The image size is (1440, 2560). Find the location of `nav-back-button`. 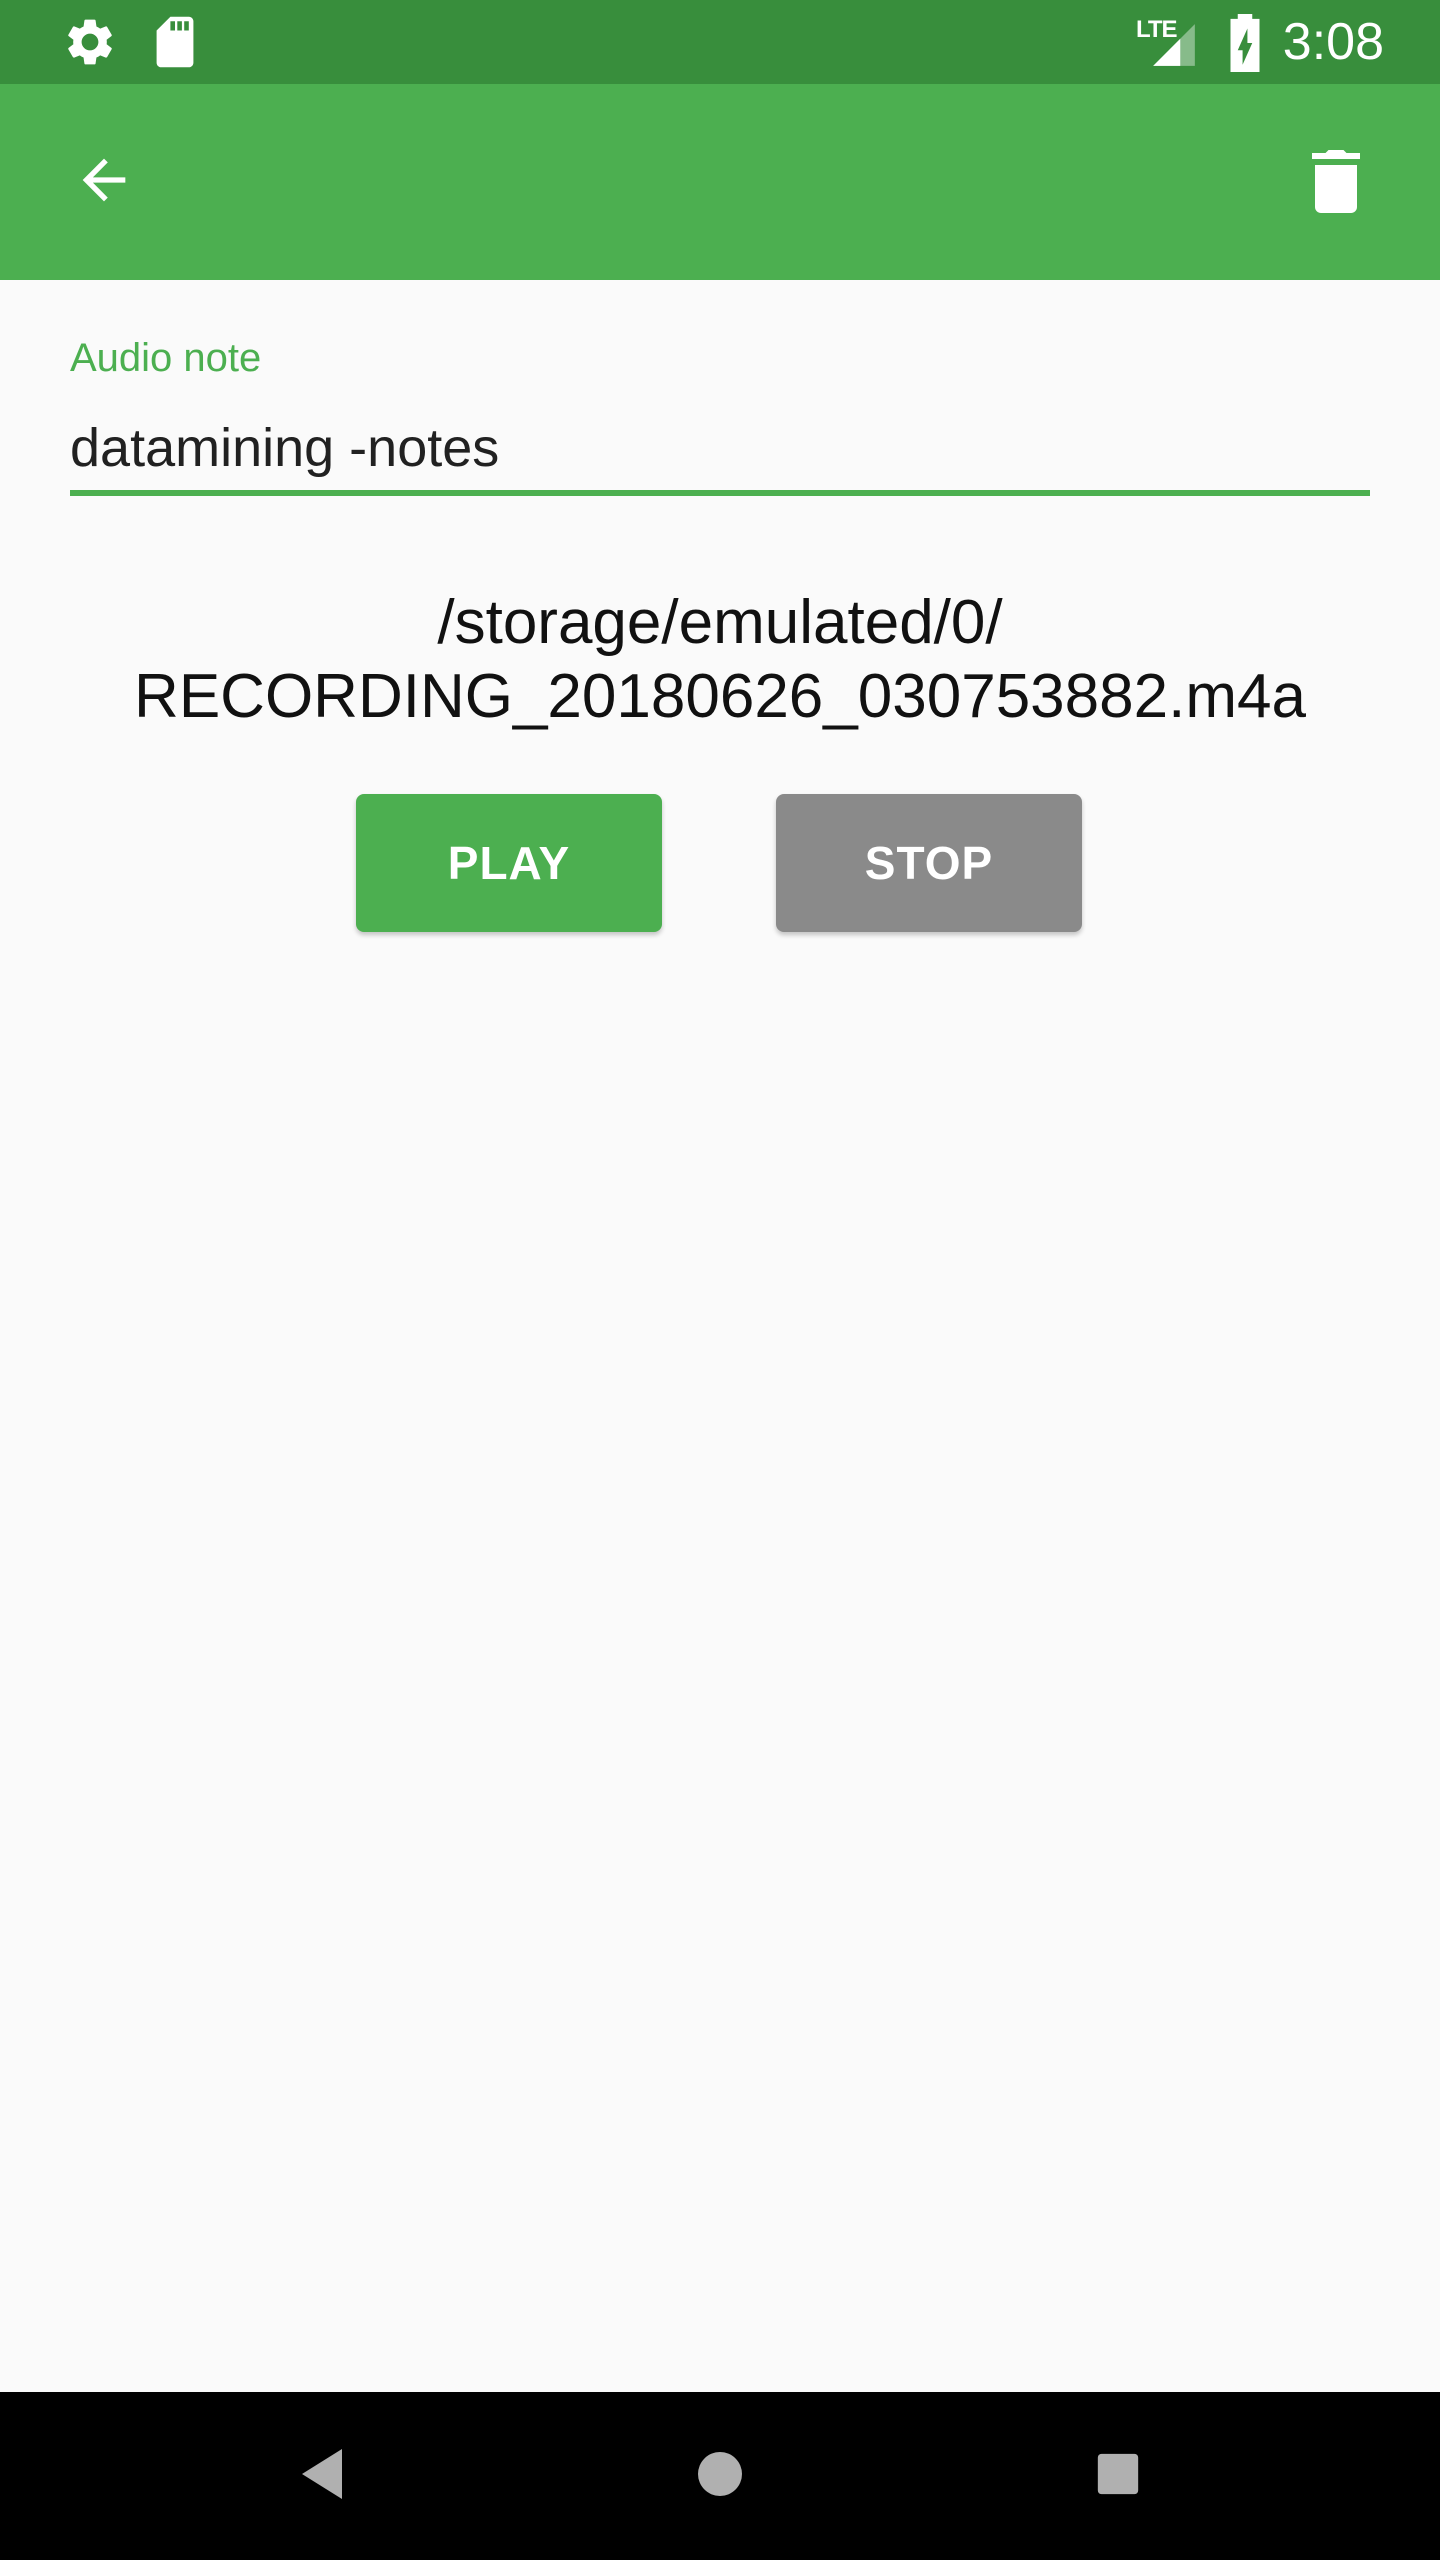

nav-back-button is located at coordinates (322, 2476).